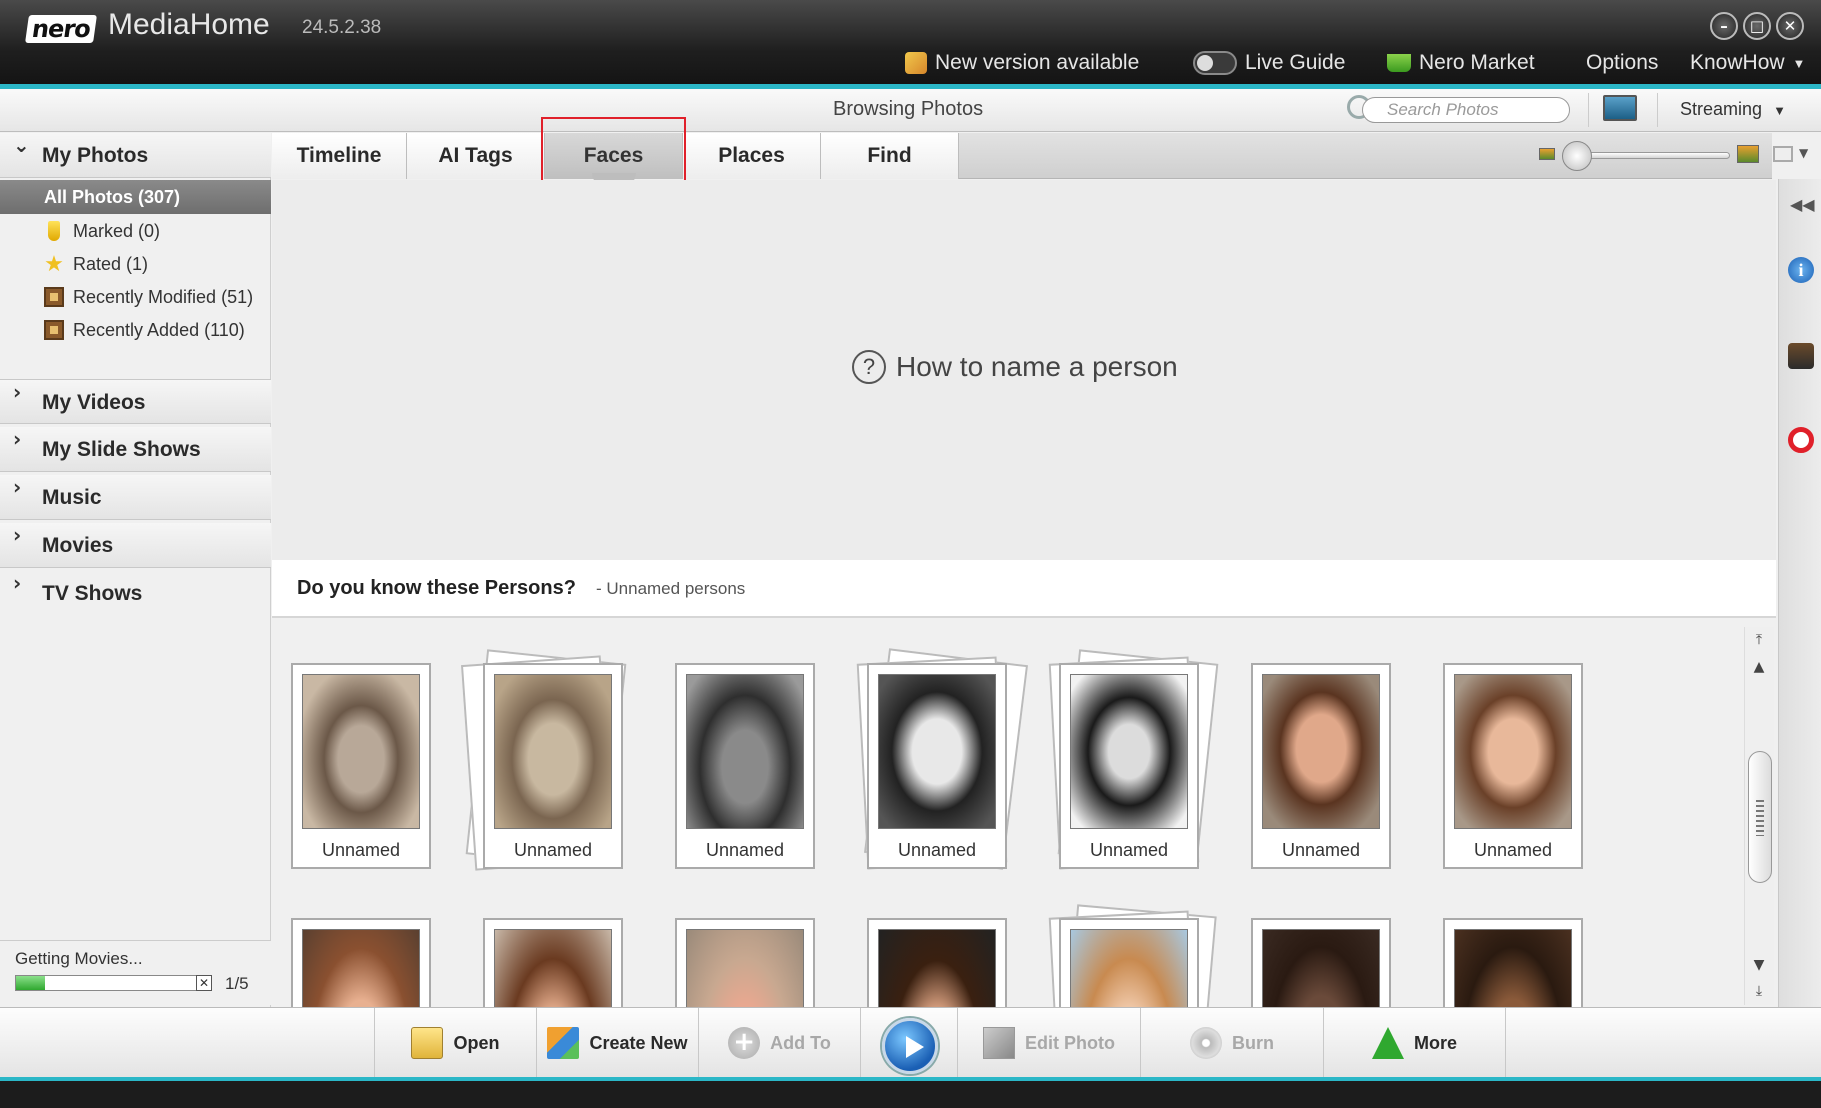  Describe the element at coordinates (1461, 63) in the screenshot. I see `nero-market-link: Nero Market` at that location.